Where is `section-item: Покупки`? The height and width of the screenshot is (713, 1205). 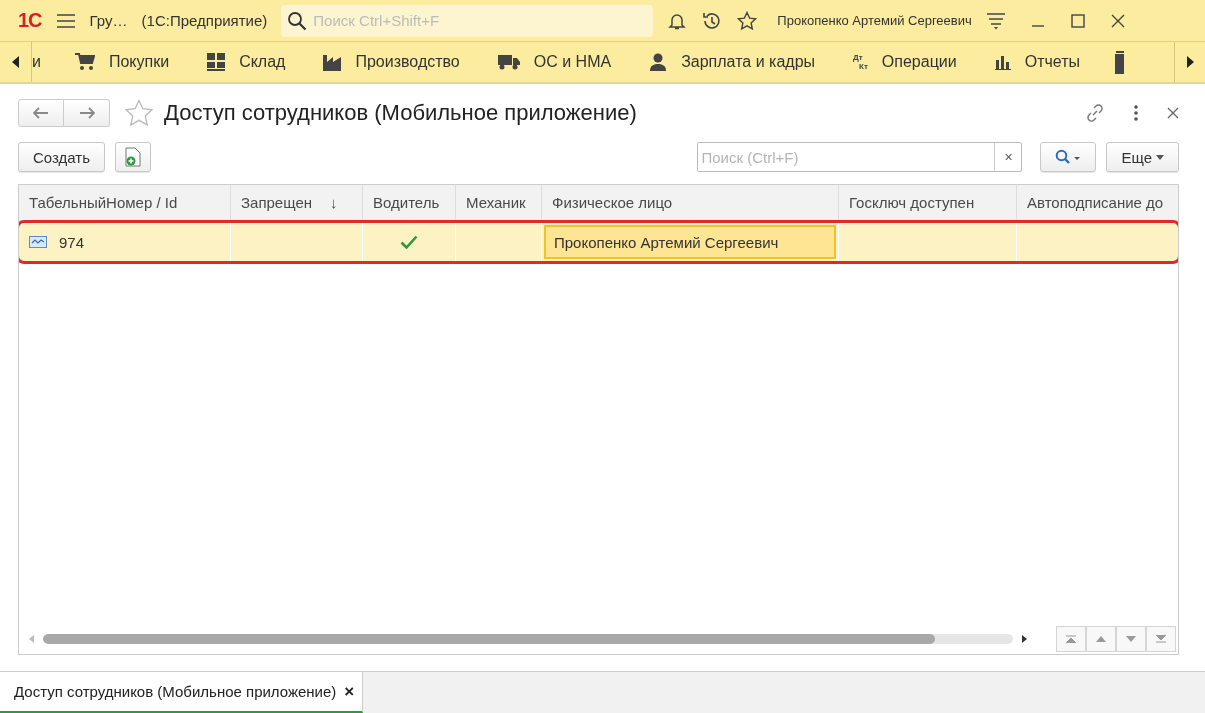
section-item: Покупки is located at coordinates (122, 62).